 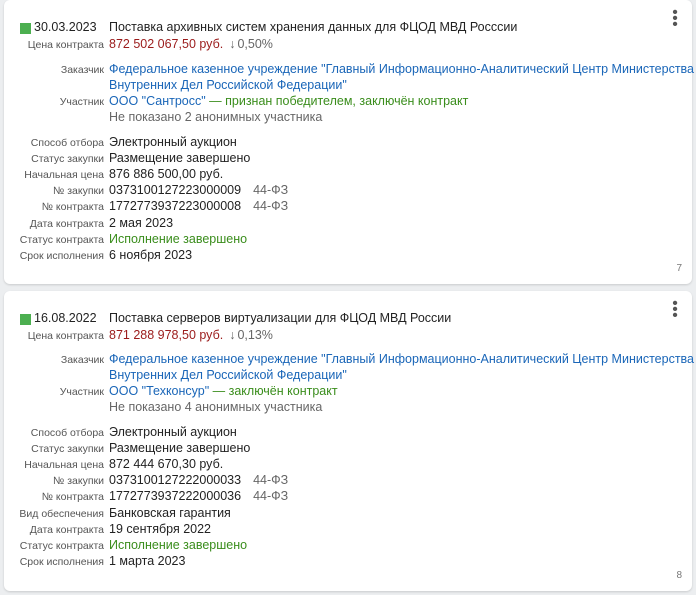 I want to click on participant-link: ООО "Сантросс", so click(x=157, y=101).